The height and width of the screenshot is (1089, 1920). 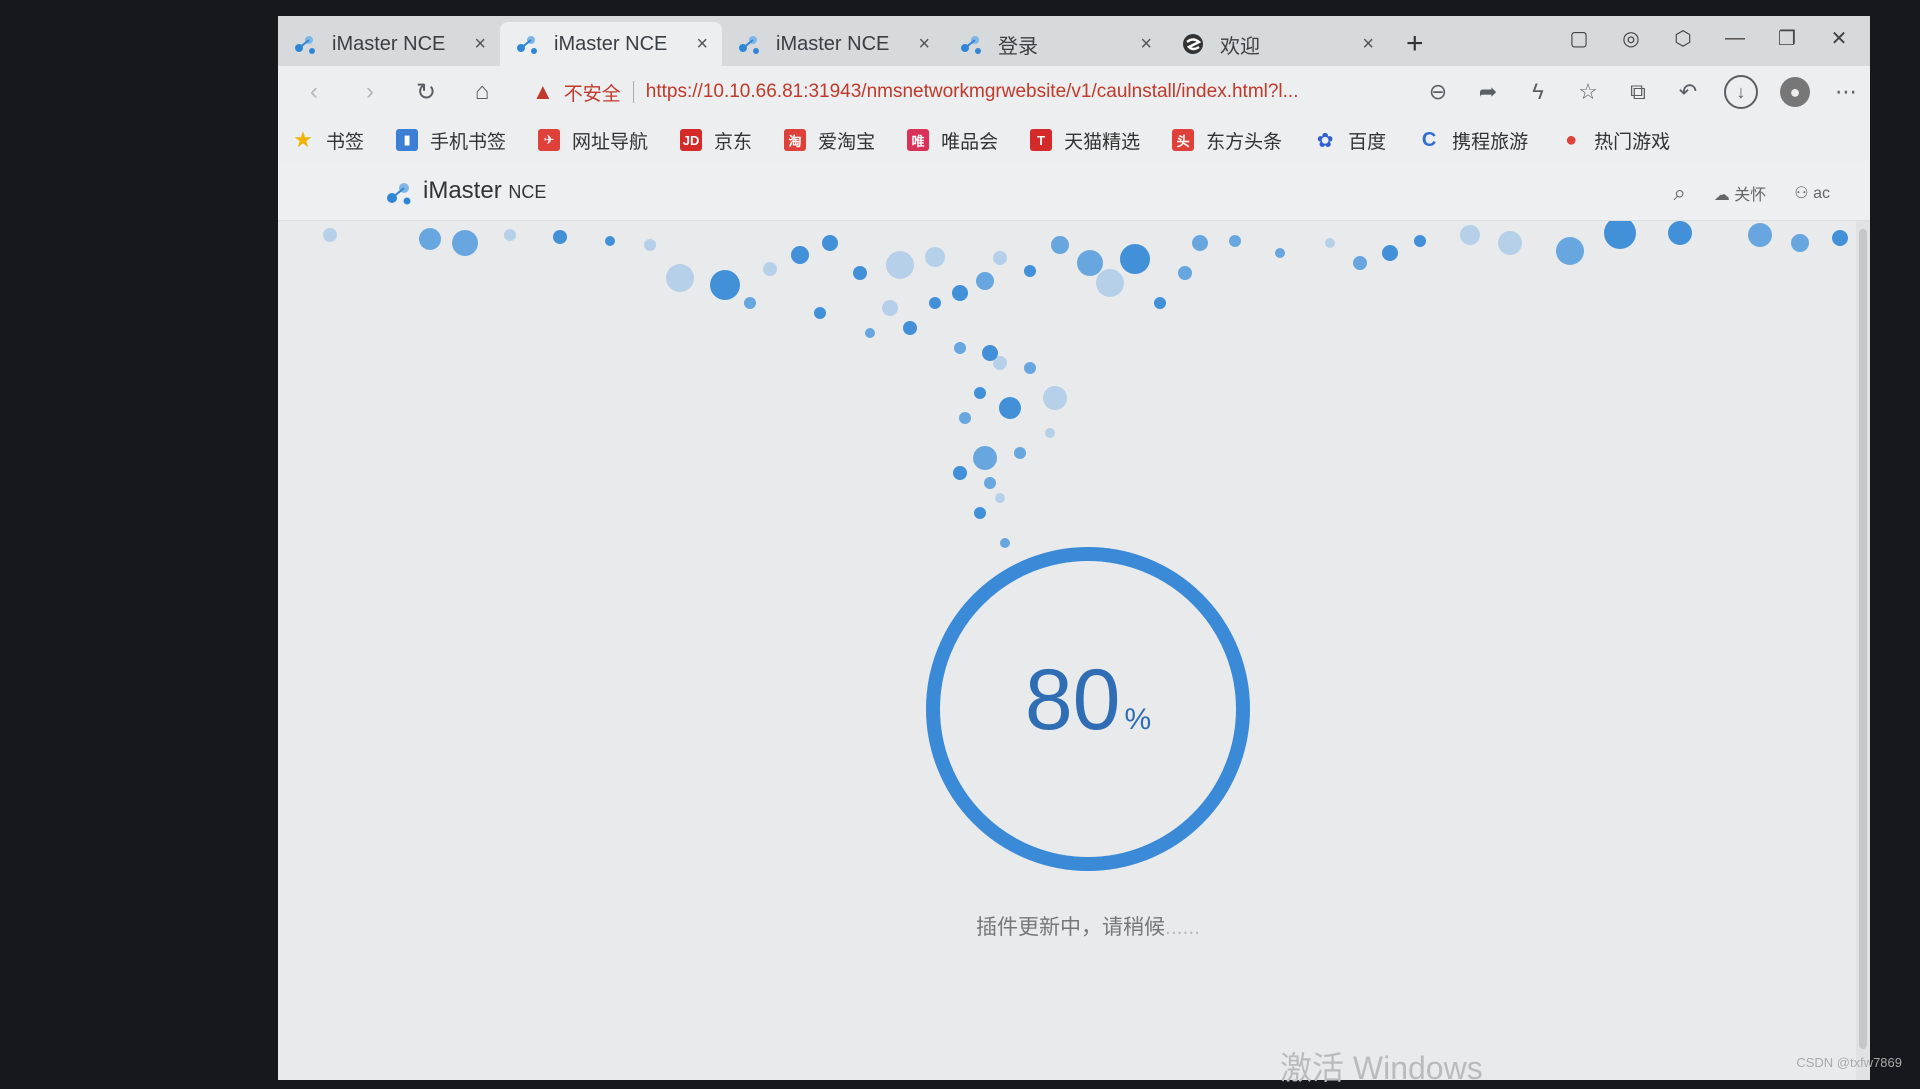 What do you see at coordinates (1638, 92) in the screenshot?
I see `collections-icon: ⧉` at bounding box center [1638, 92].